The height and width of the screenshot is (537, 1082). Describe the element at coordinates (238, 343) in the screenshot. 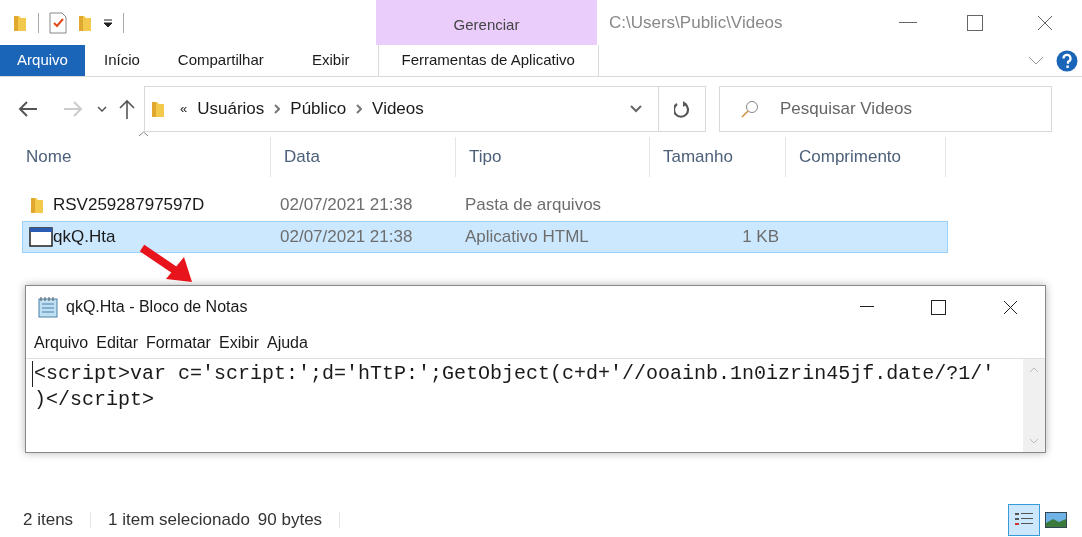

I see `menu-item: Exibir` at that location.